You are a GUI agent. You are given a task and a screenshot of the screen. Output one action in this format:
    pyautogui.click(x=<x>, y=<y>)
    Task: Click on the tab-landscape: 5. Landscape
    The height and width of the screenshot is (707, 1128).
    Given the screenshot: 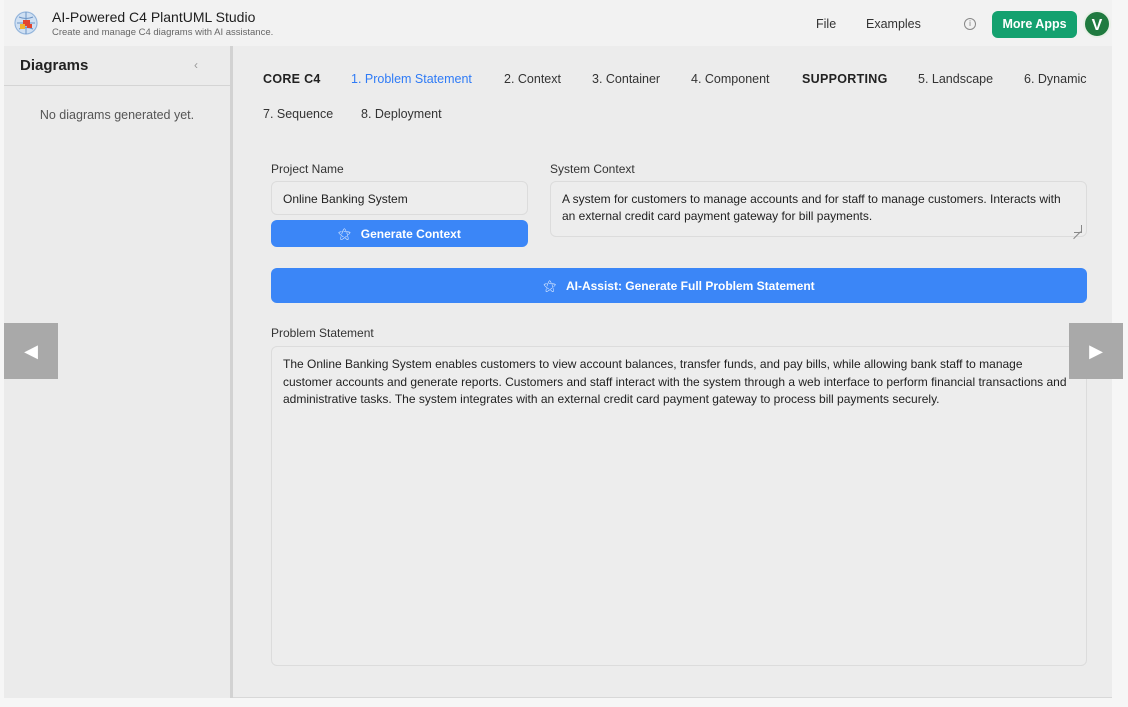 What is the action you would take?
    pyautogui.click(x=955, y=79)
    